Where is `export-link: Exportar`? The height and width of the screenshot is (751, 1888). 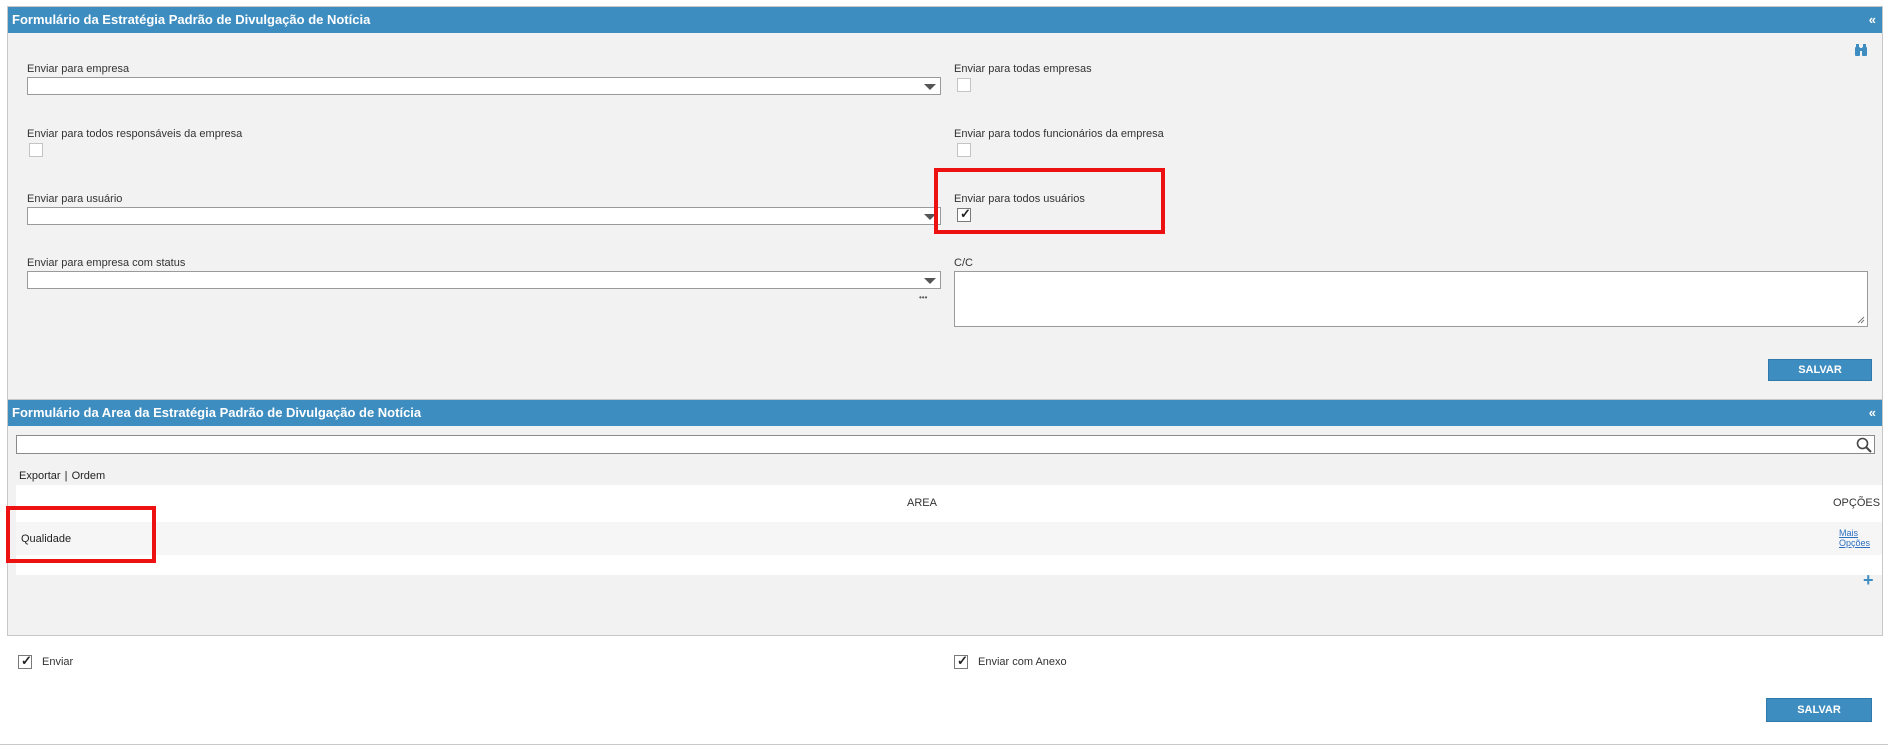
export-link: Exportar is located at coordinates (40, 476).